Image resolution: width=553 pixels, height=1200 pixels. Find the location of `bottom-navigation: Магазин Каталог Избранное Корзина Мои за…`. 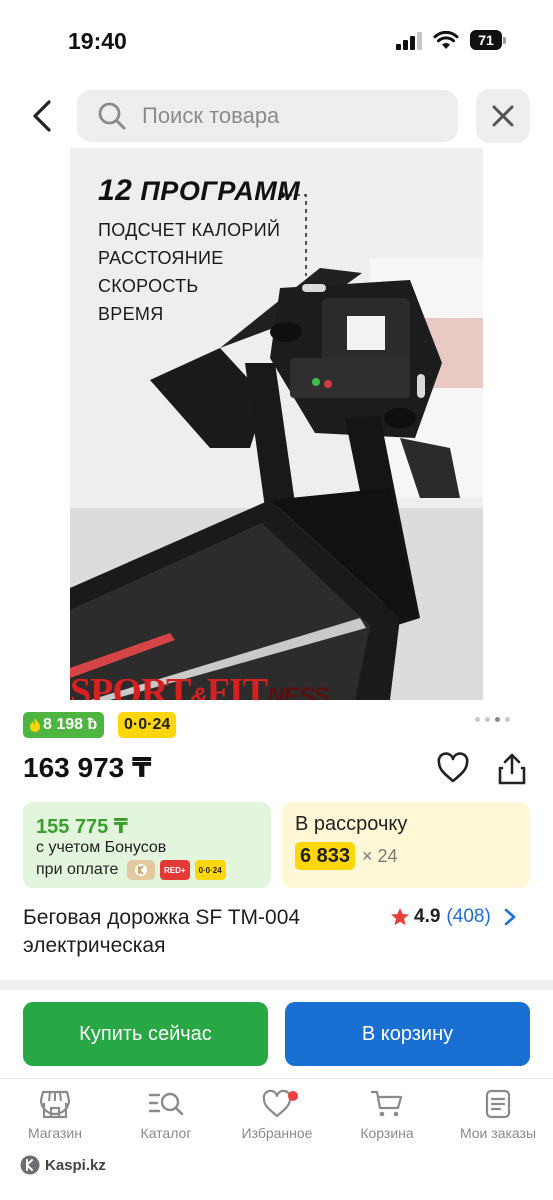

bottom-navigation: Магазин Каталог Избранное Корзина Мои за… is located at coordinates (276, 1114).